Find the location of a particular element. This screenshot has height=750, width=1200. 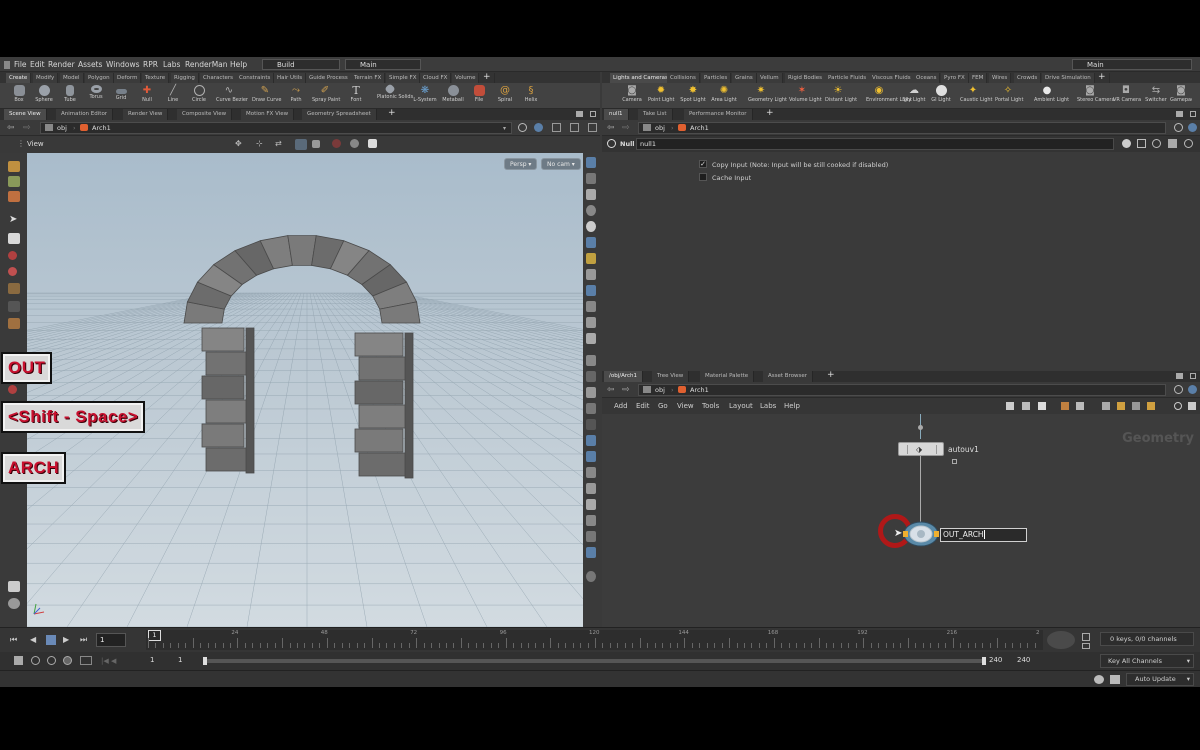

find-icon is located at coordinates (1178, 406).